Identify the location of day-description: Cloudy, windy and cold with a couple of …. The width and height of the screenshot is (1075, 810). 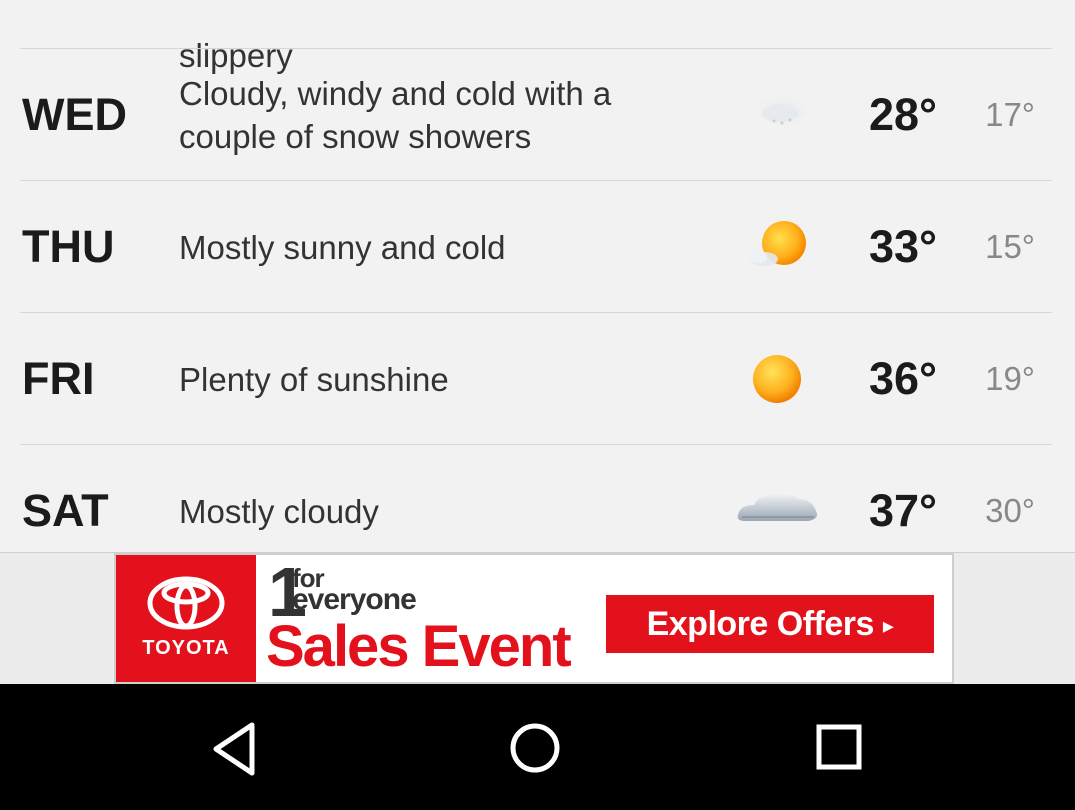
(395, 115).